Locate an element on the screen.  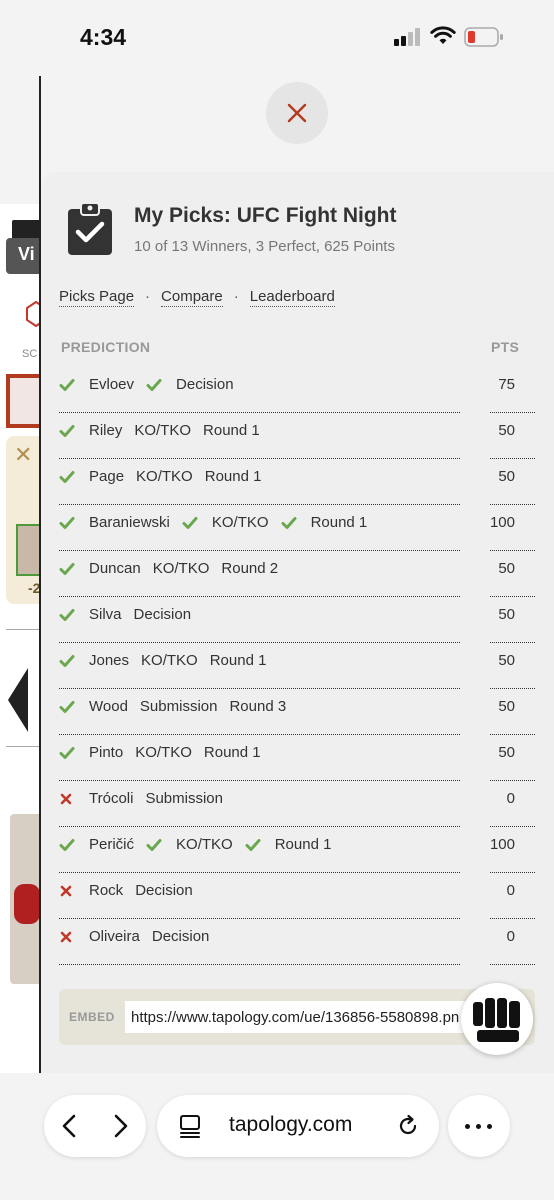
points-column-header: PTS is located at coordinates (505, 347).